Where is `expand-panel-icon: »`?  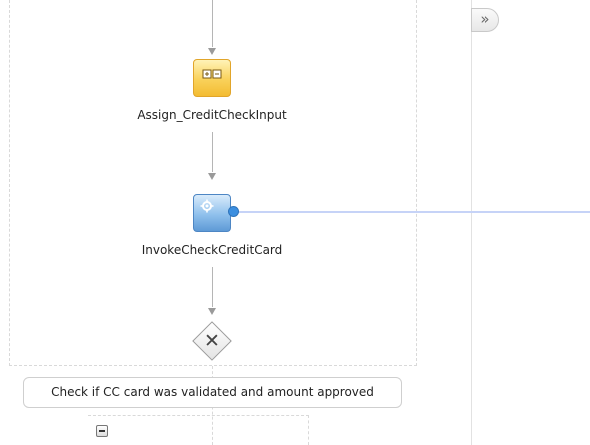 expand-panel-icon: » is located at coordinates (485, 20).